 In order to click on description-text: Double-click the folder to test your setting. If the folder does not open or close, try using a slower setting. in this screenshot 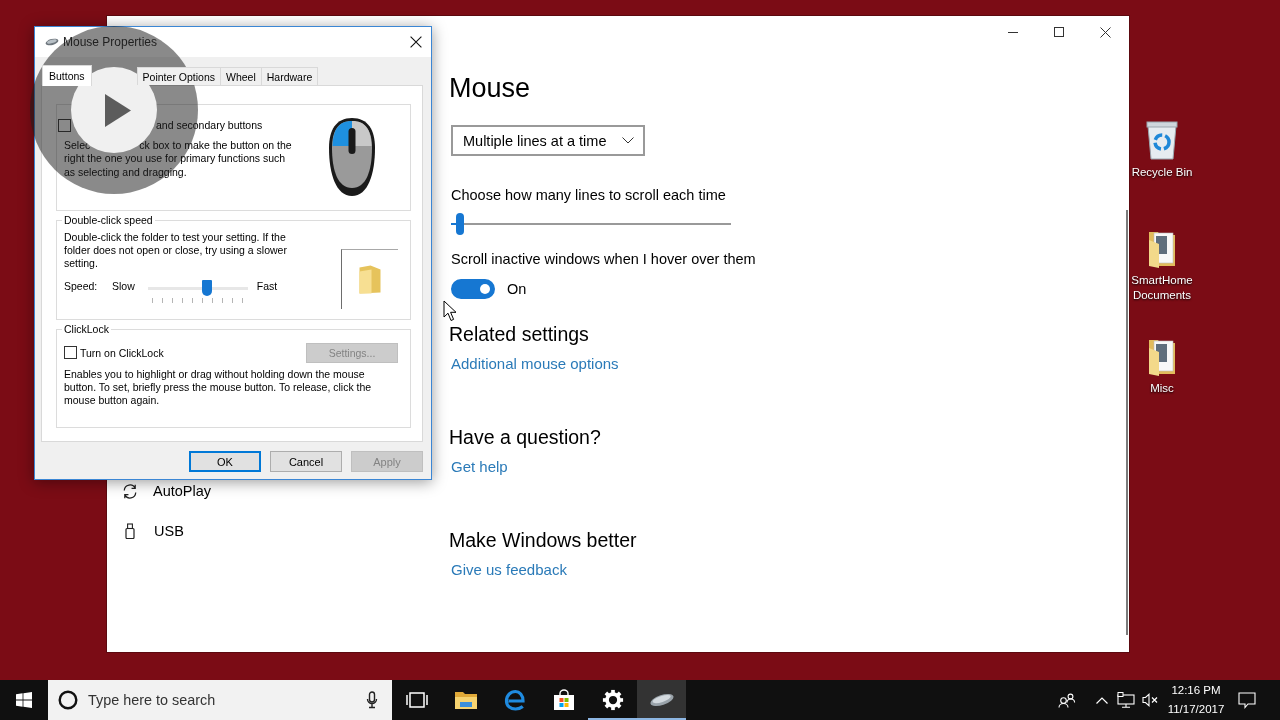, I will do `click(176, 250)`.